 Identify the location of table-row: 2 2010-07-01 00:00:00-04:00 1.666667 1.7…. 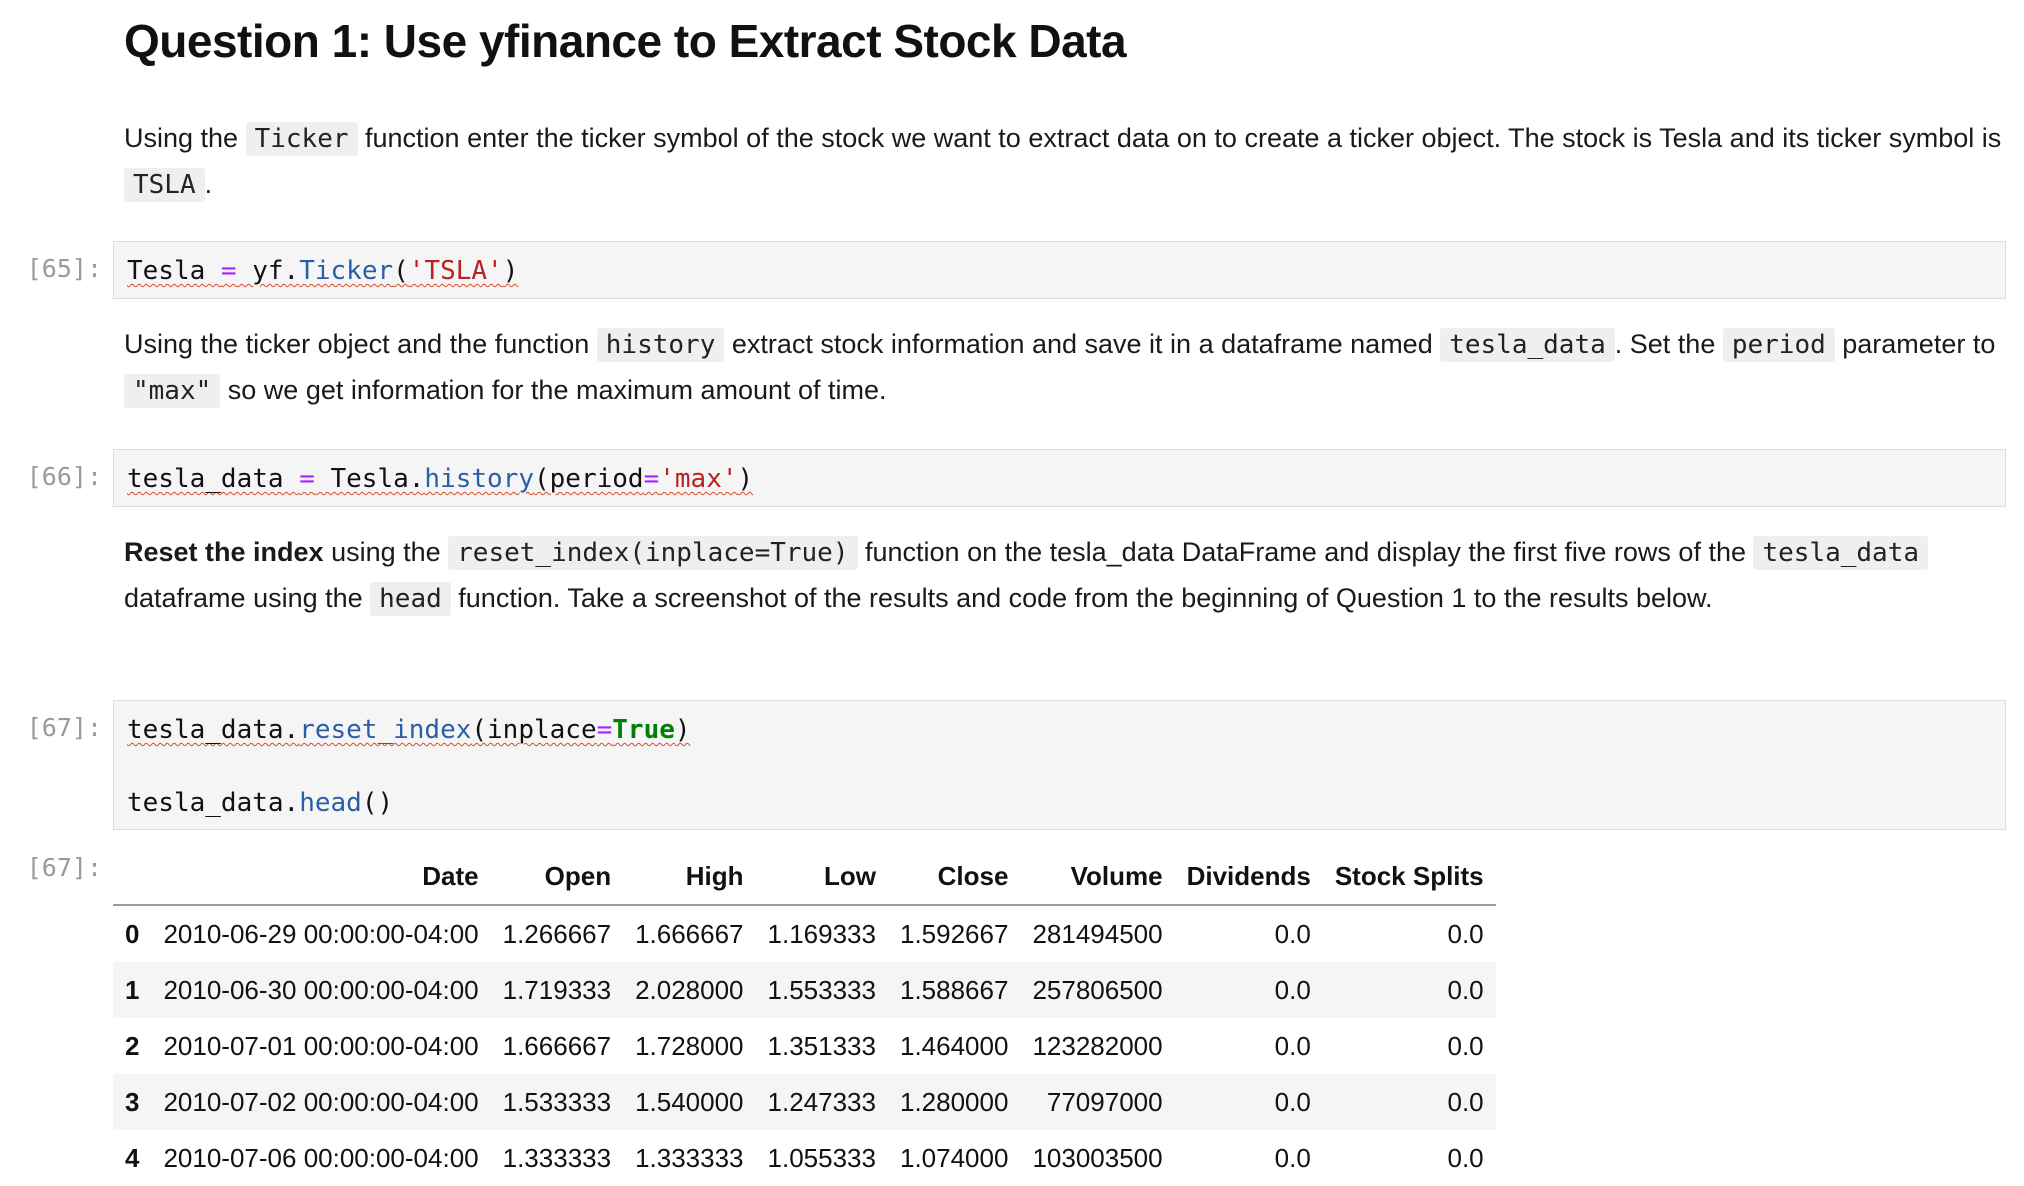
(804, 1046).